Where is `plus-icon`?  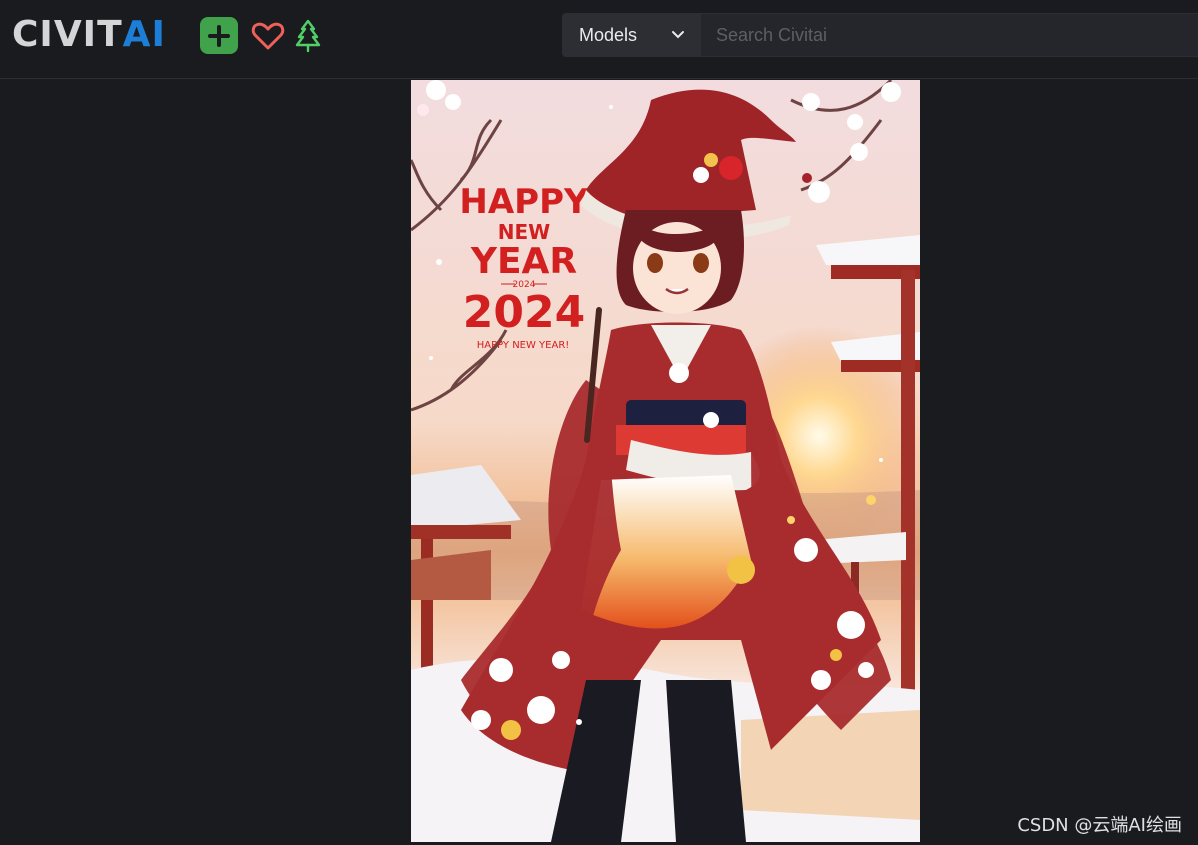
plus-icon is located at coordinates (219, 35).